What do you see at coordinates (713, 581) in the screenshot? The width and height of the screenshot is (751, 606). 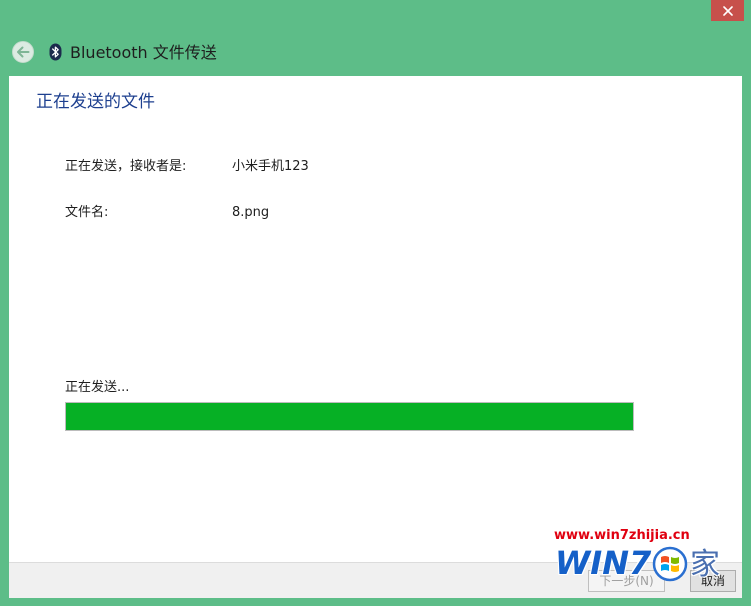 I see `cancel-button: 取消` at bounding box center [713, 581].